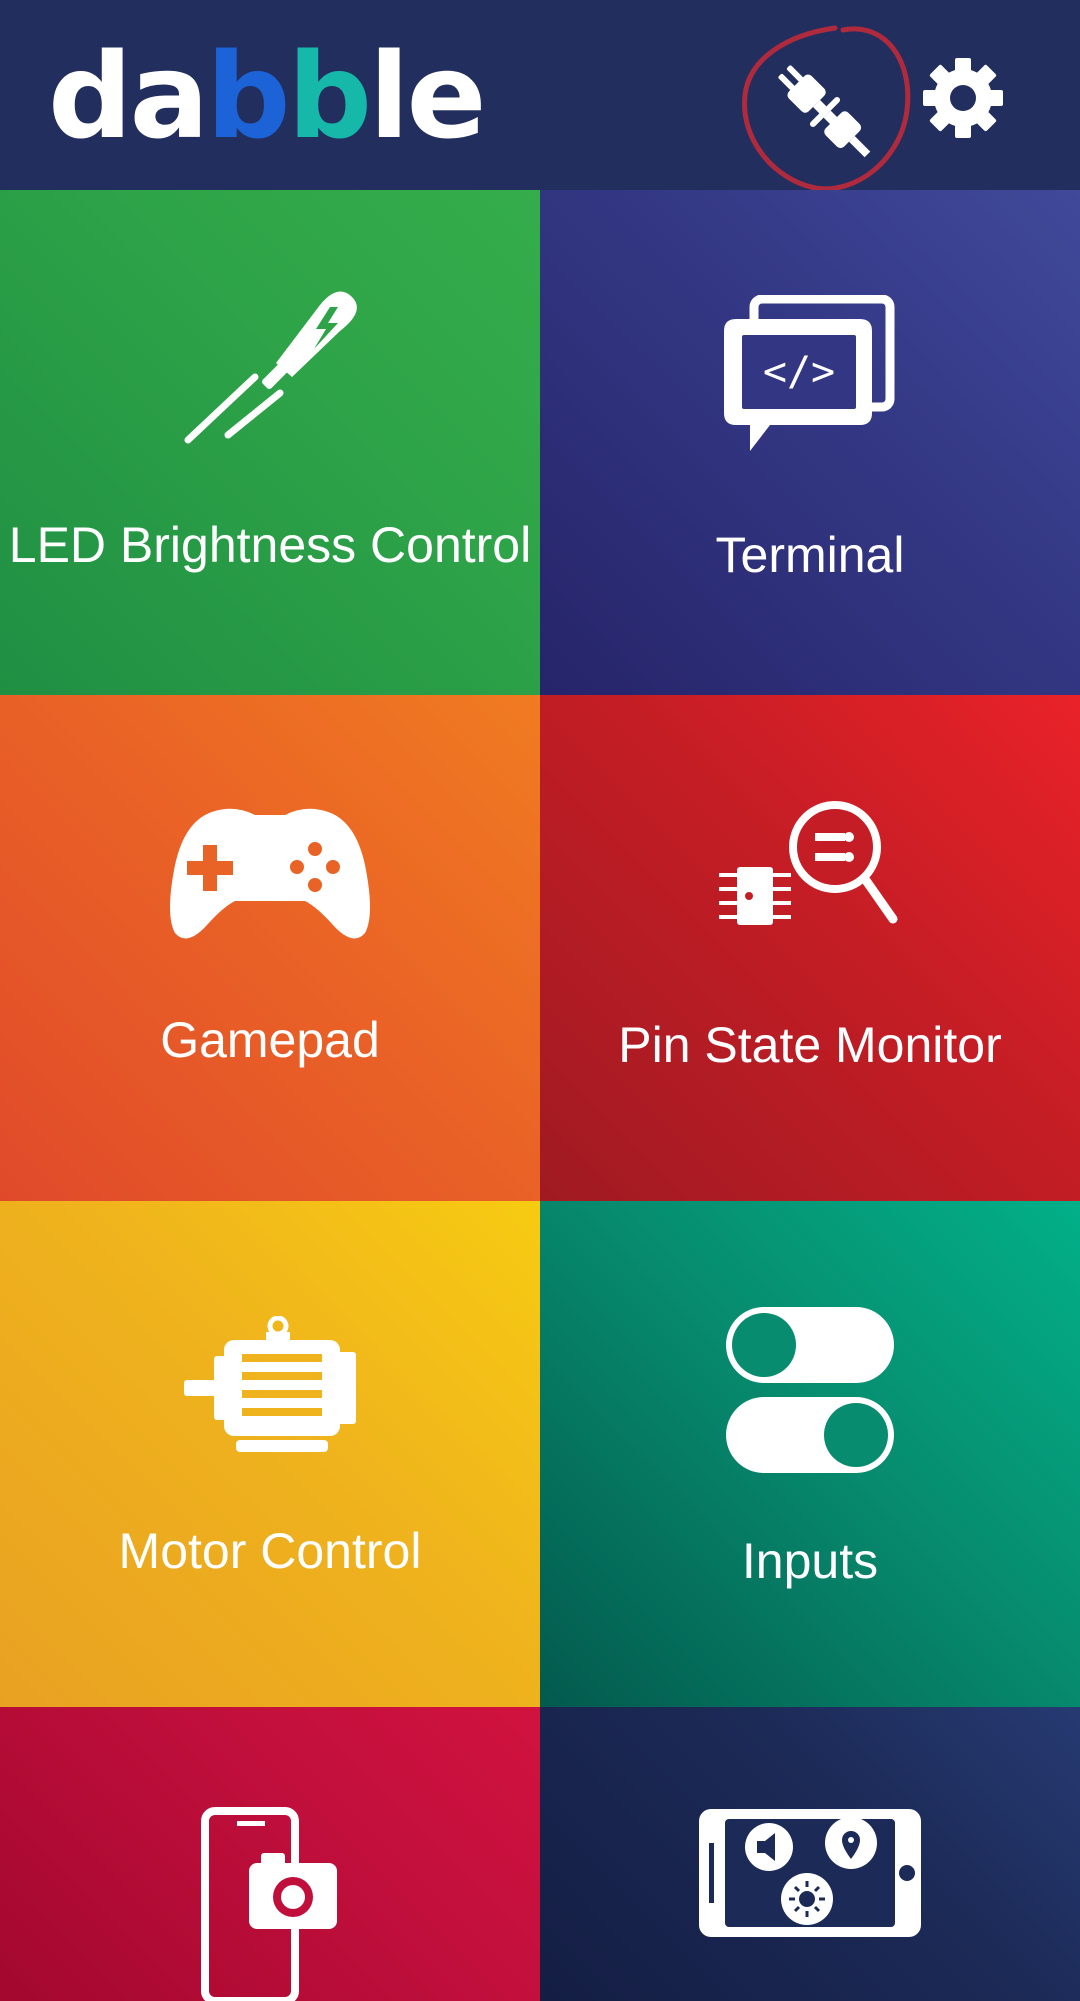 The image size is (1080, 2001). Describe the element at coordinates (329, 96) in the screenshot. I see `logo-part-3: b` at that location.